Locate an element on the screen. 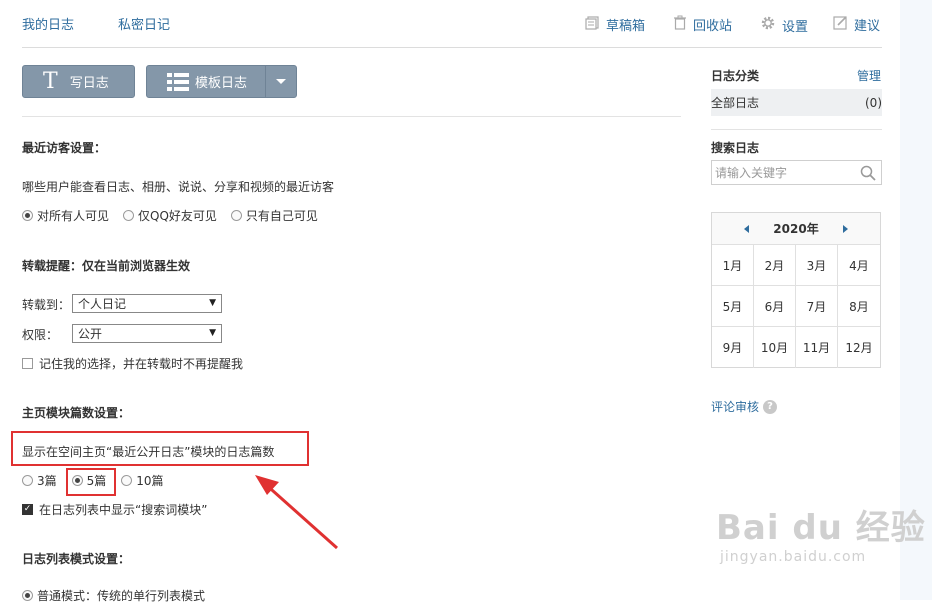 The width and height of the screenshot is (932, 604). search-input: 请输入关键字 is located at coordinates (796, 172).